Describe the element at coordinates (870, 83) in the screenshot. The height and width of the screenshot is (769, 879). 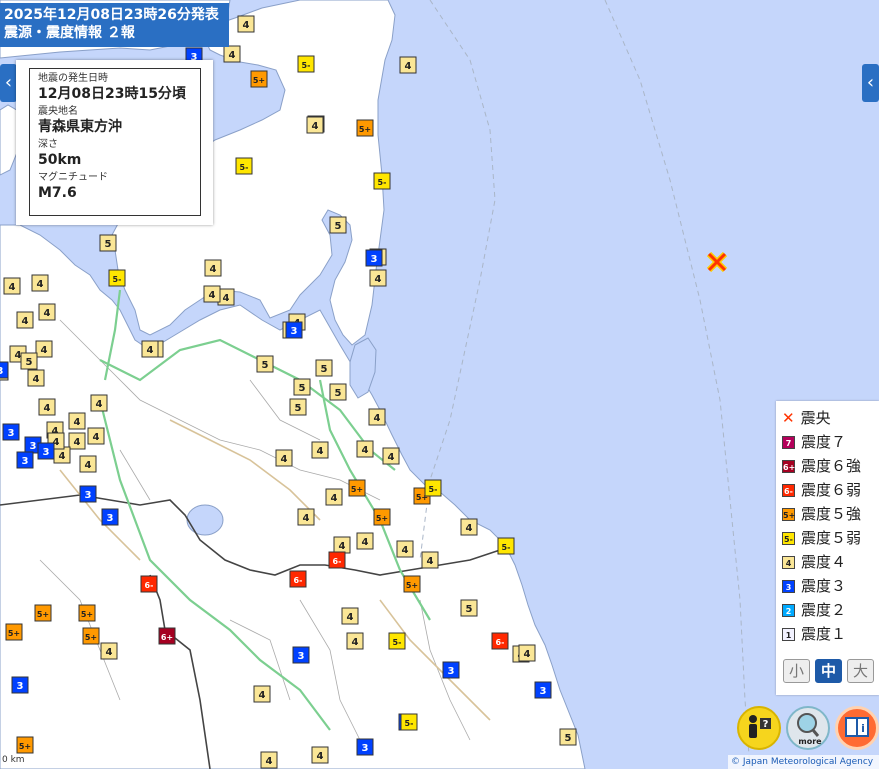
I see `nav-right-button: ‹` at that location.